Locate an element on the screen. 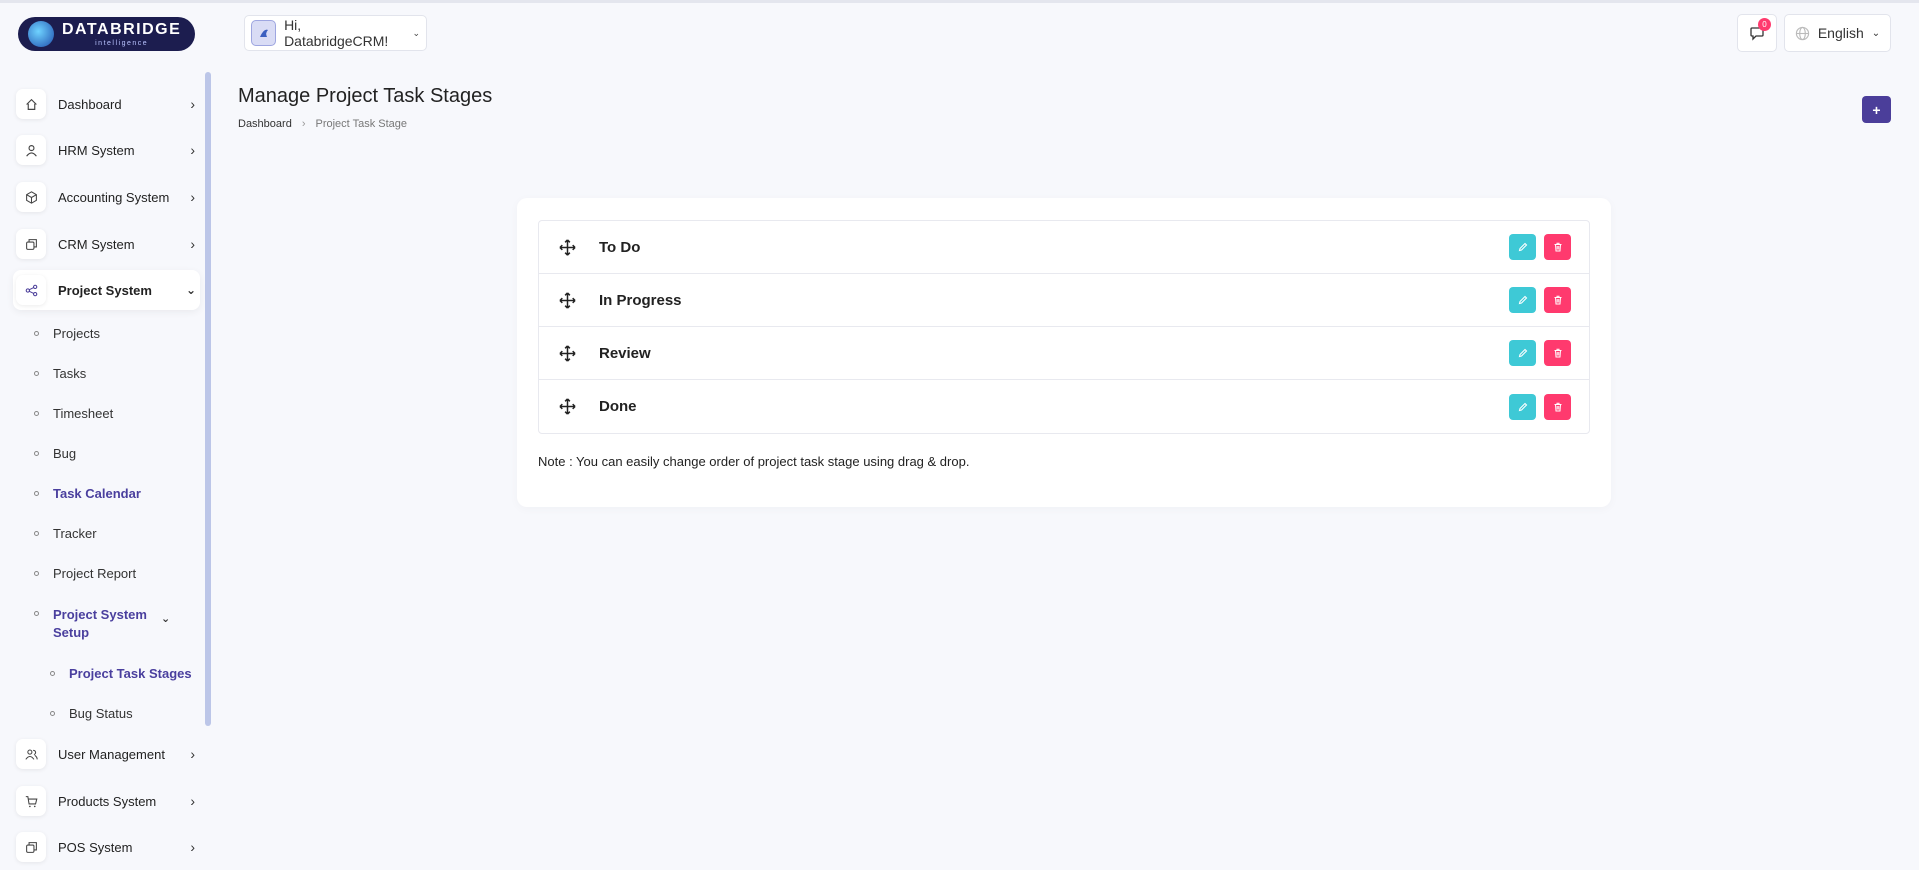 This screenshot has height=870, width=1919. language-label: English is located at coordinates (1840, 33).